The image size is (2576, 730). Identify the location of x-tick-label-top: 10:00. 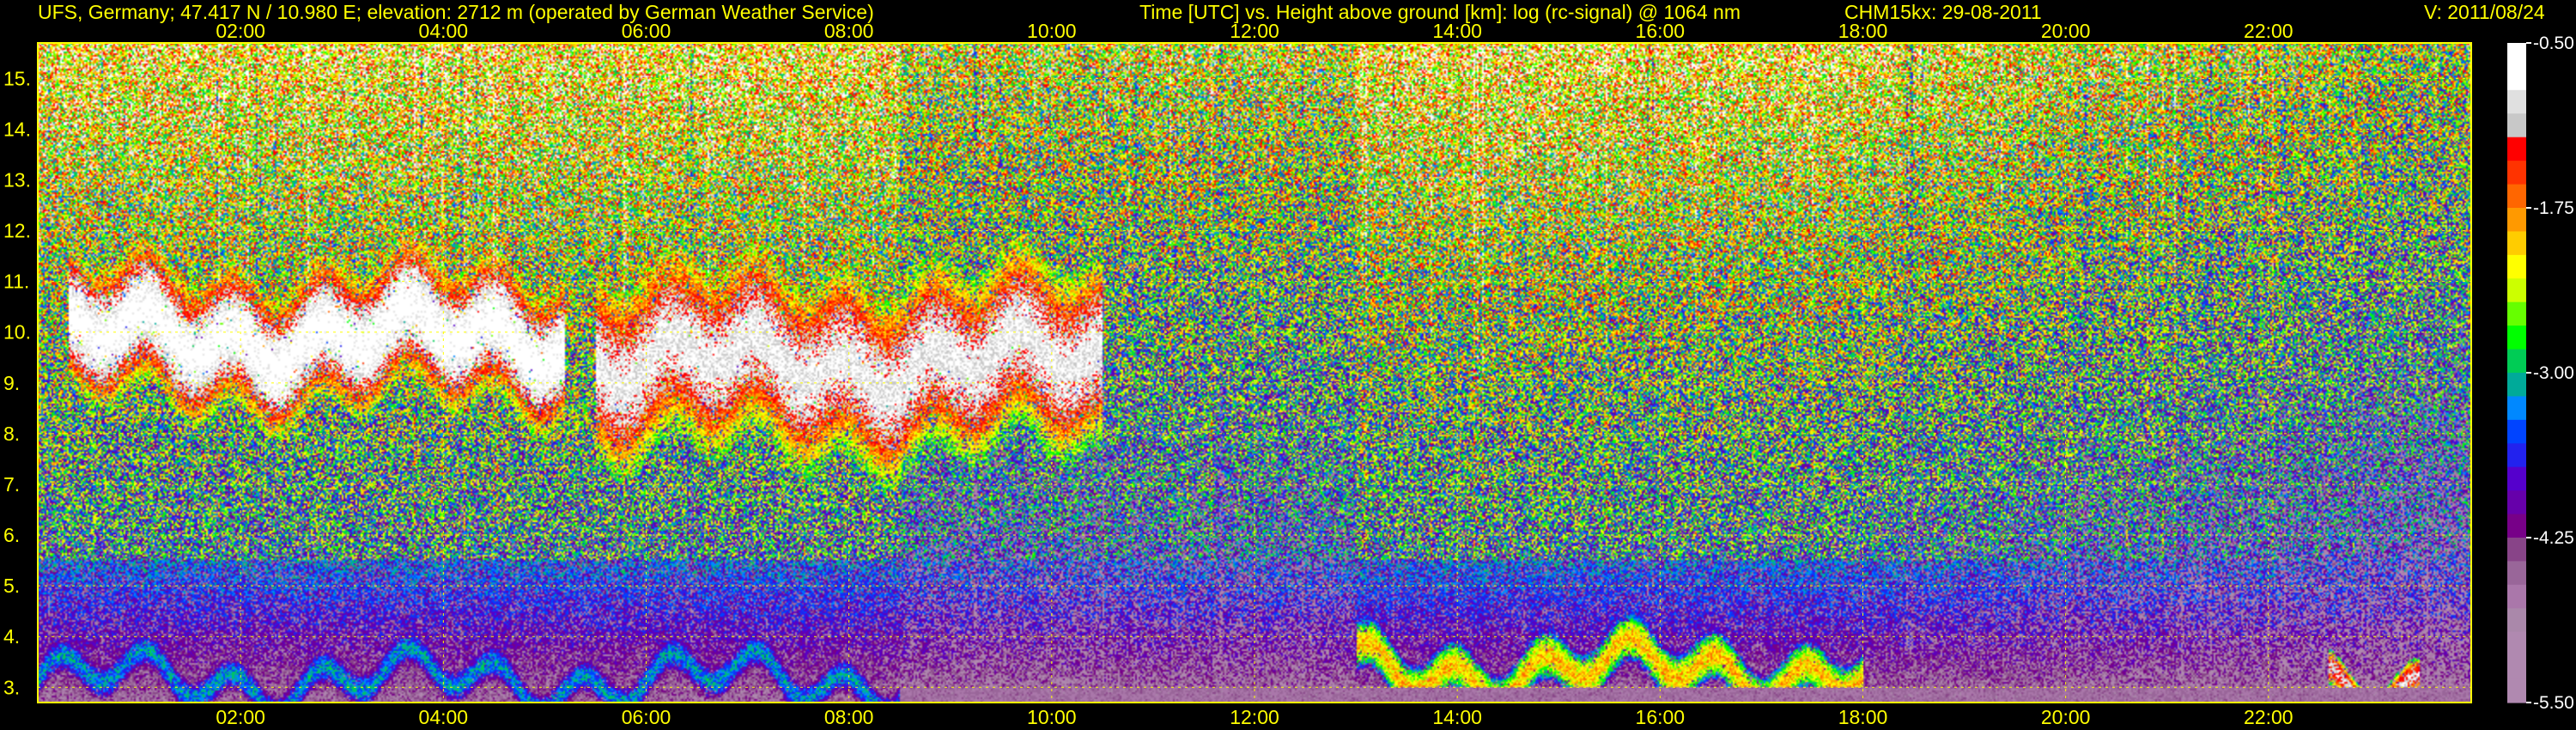
(1052, 31).